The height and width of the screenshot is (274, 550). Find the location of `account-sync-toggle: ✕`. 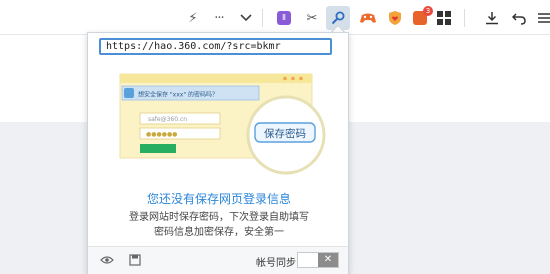

account-sync-toggle: ✕ is located at coordinates (318, 260).